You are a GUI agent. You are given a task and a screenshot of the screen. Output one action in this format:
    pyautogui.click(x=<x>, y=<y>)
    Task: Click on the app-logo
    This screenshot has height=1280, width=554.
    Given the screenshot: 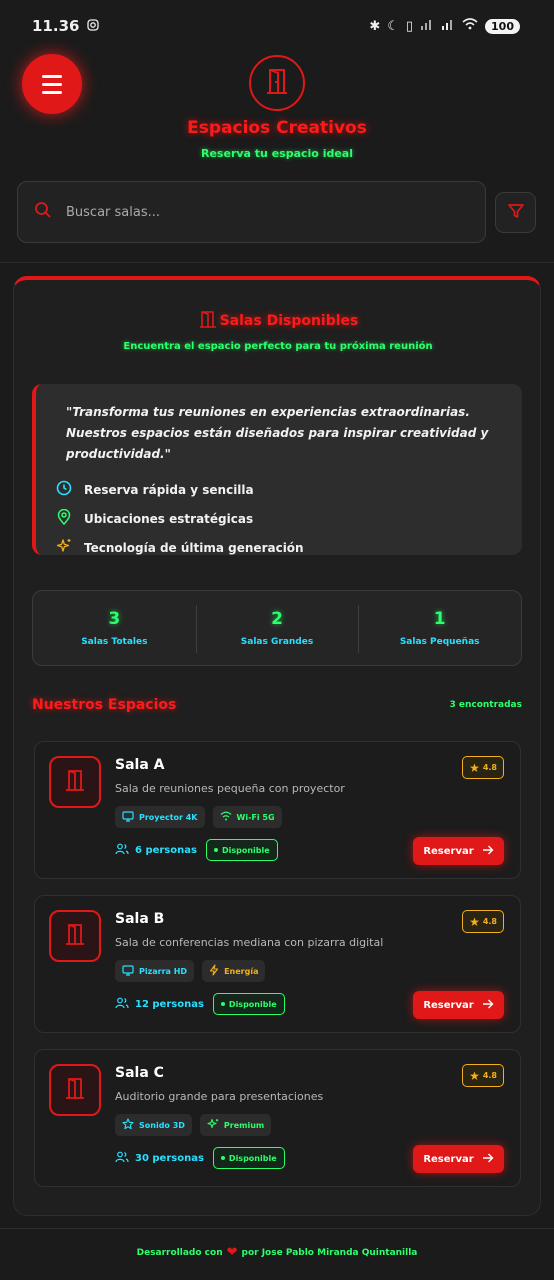 What is the action you would take?
    pyautogui.click(x=277, y=83)
    